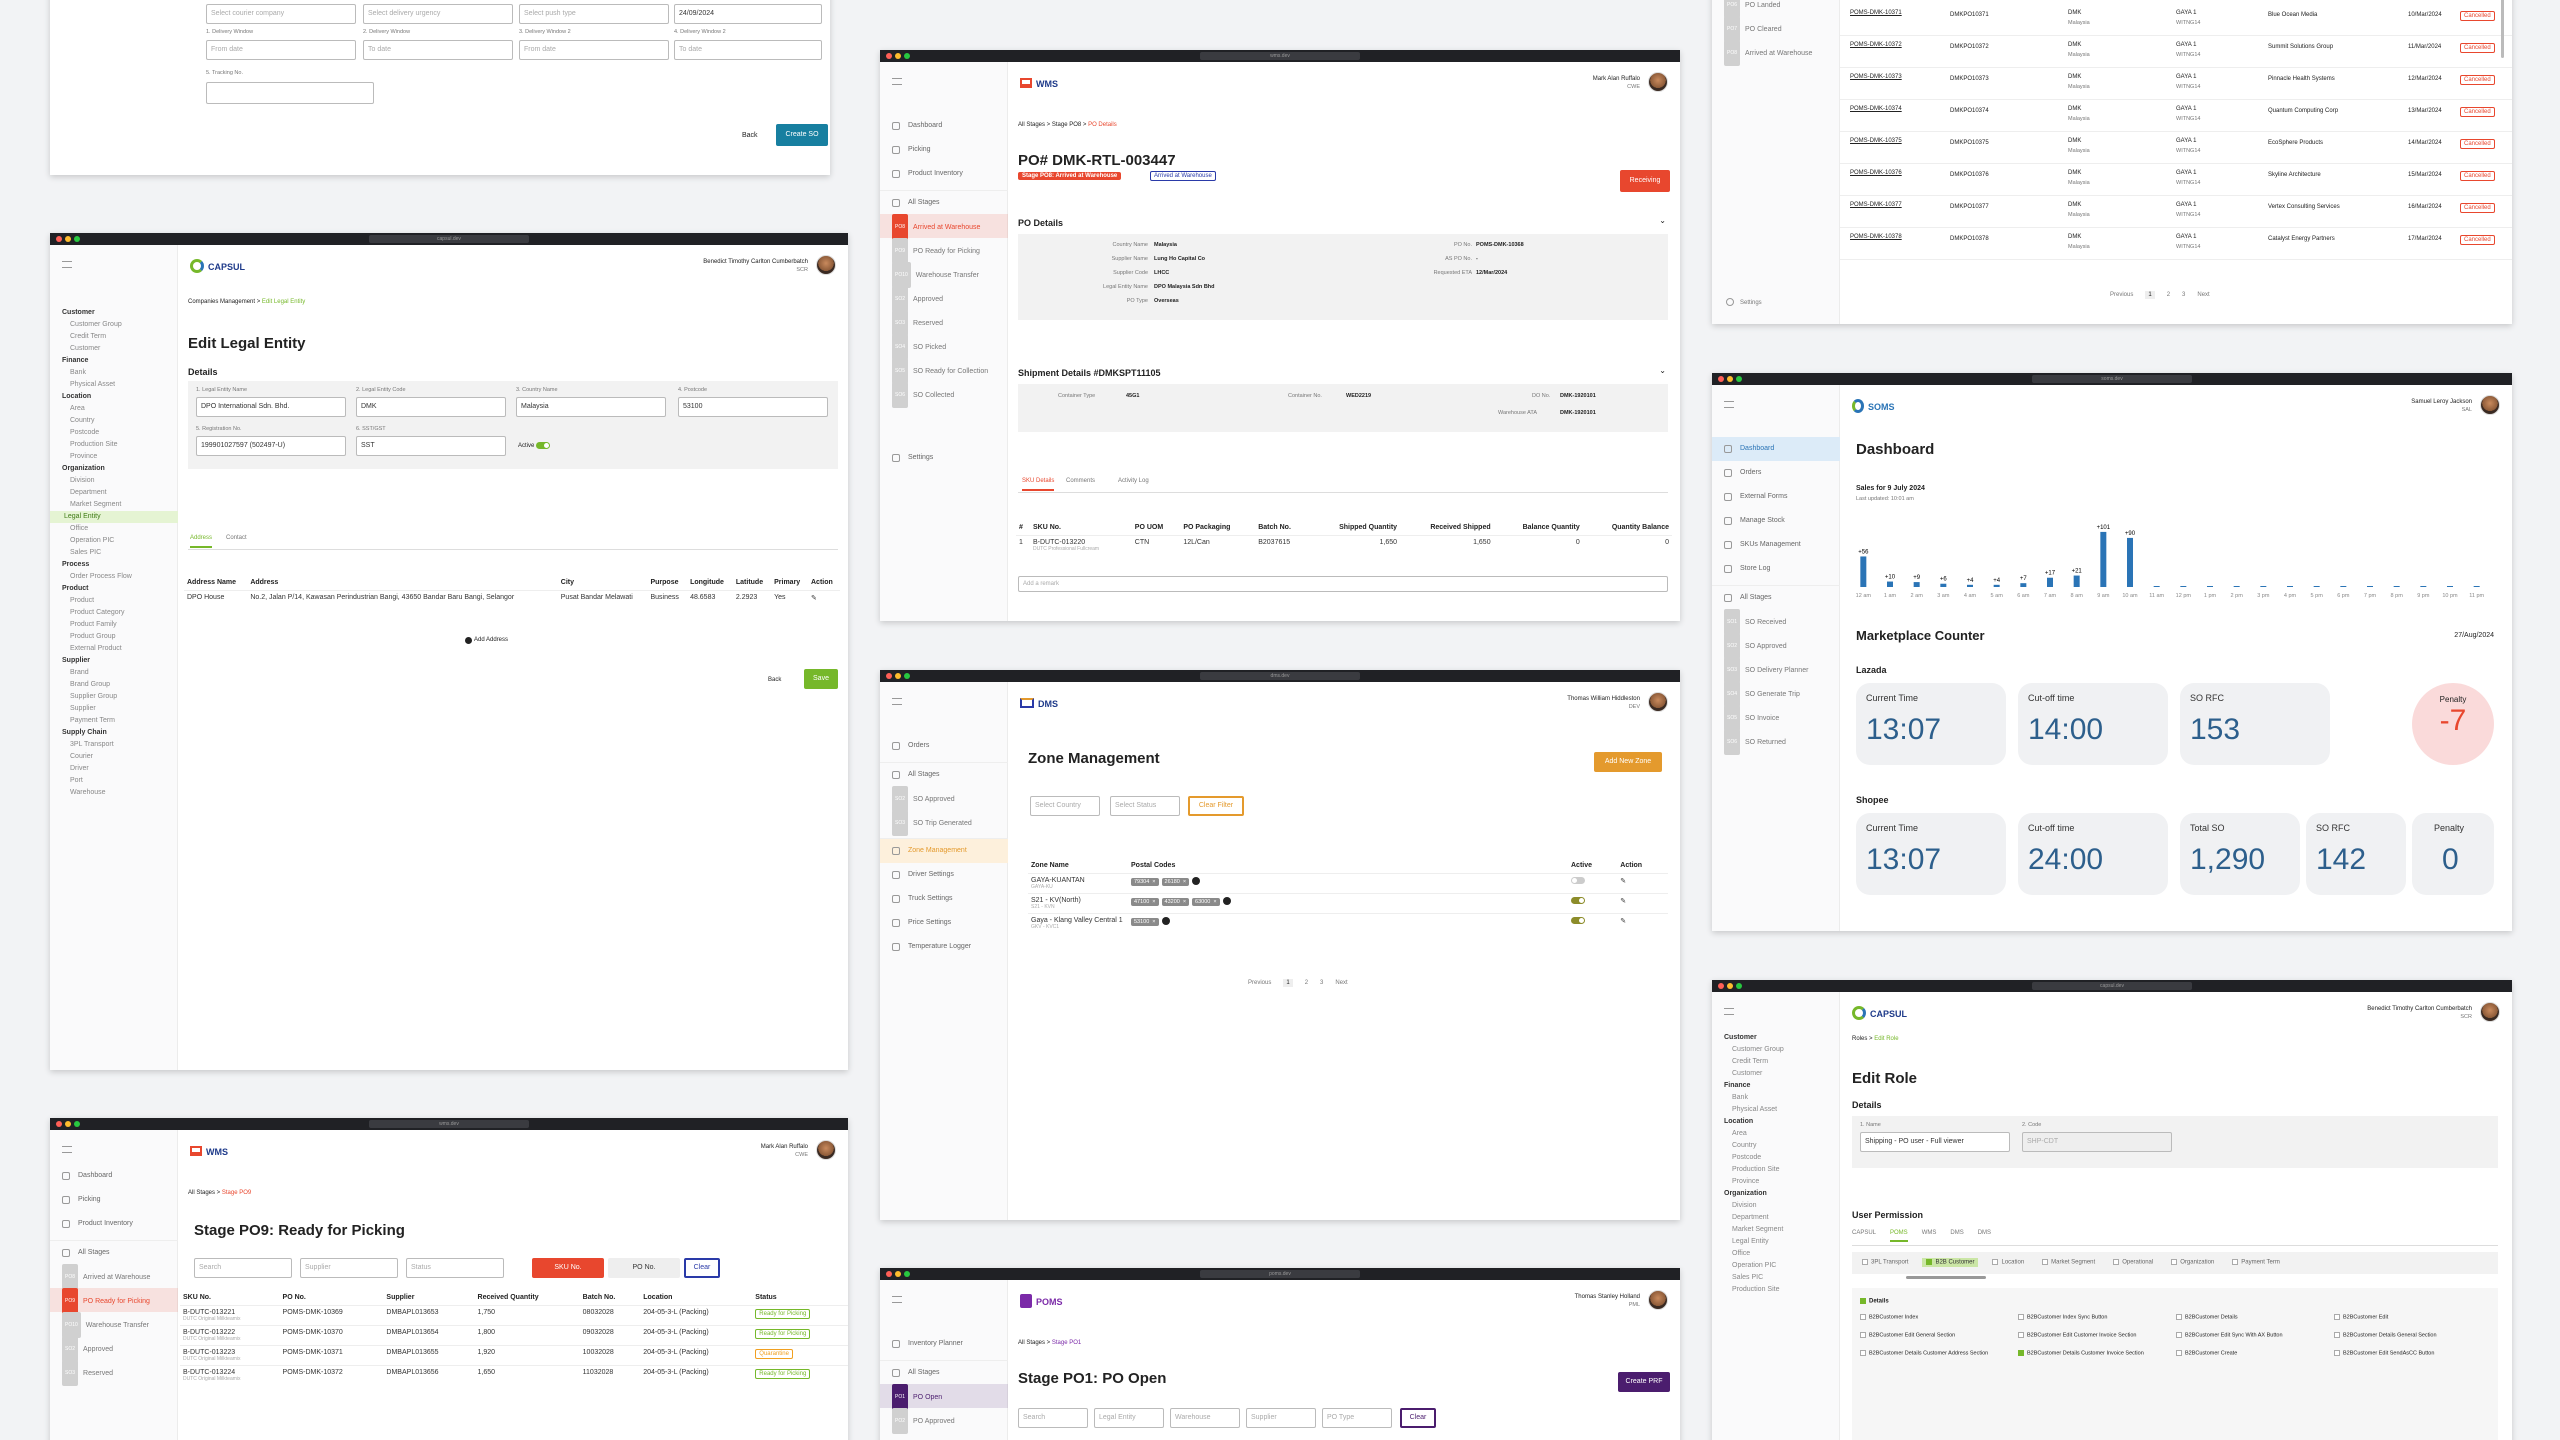 Image resolution: width=2560 pixels, height=1440 pixels. I want to click on remark-input: Add a remark, so click(1343, 584).